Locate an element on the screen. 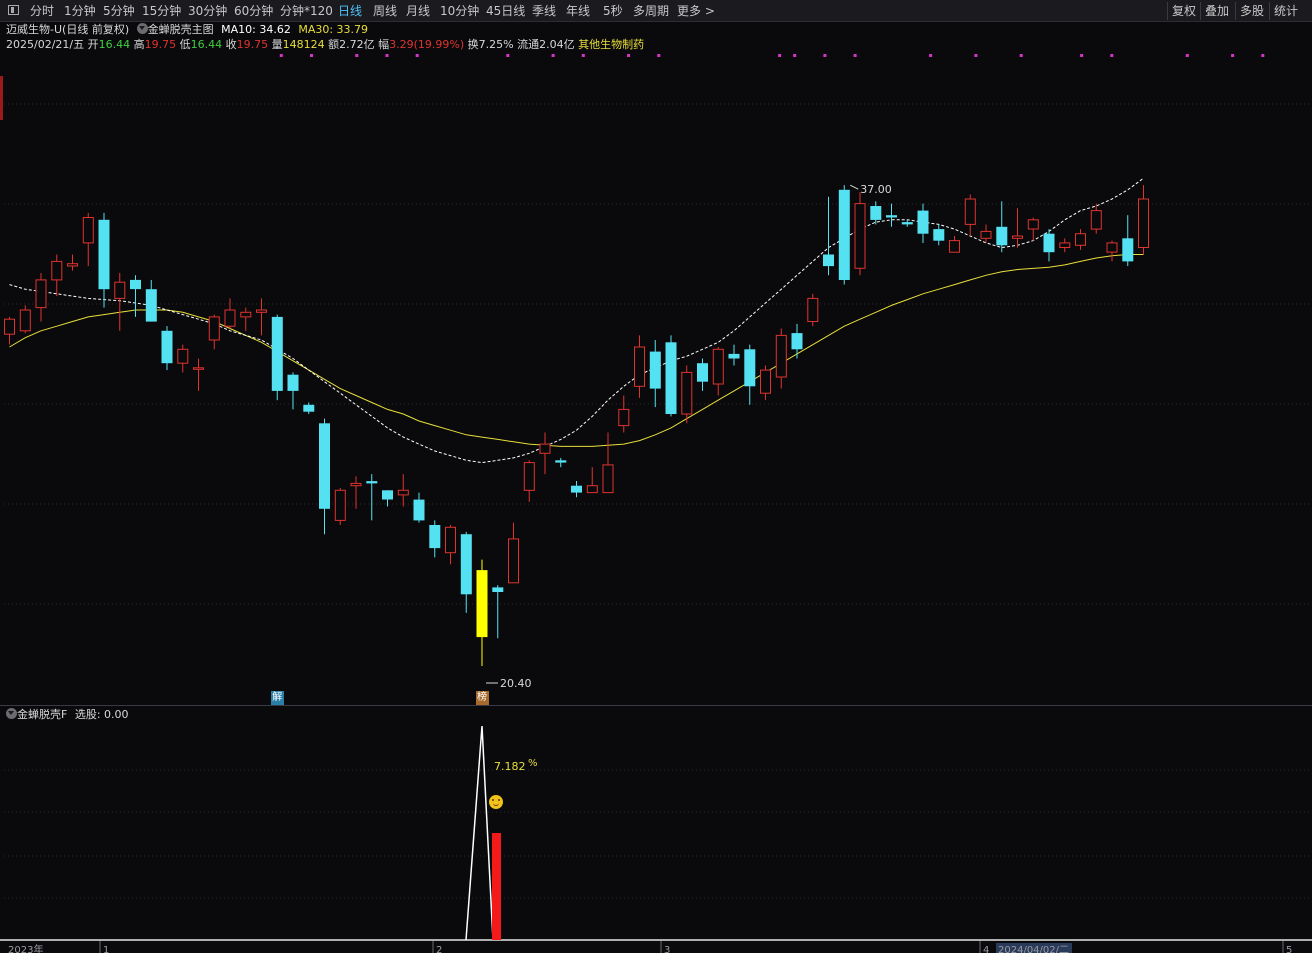 This screenshot has height=953, width=1312. close-label: 收 is located at coordinates (231, 44).